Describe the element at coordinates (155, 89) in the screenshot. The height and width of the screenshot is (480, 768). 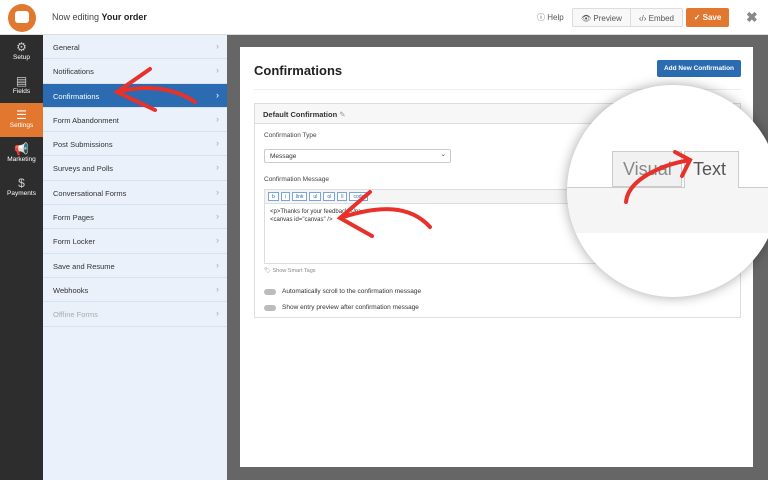
I see `arrow-confirmations` at that location.